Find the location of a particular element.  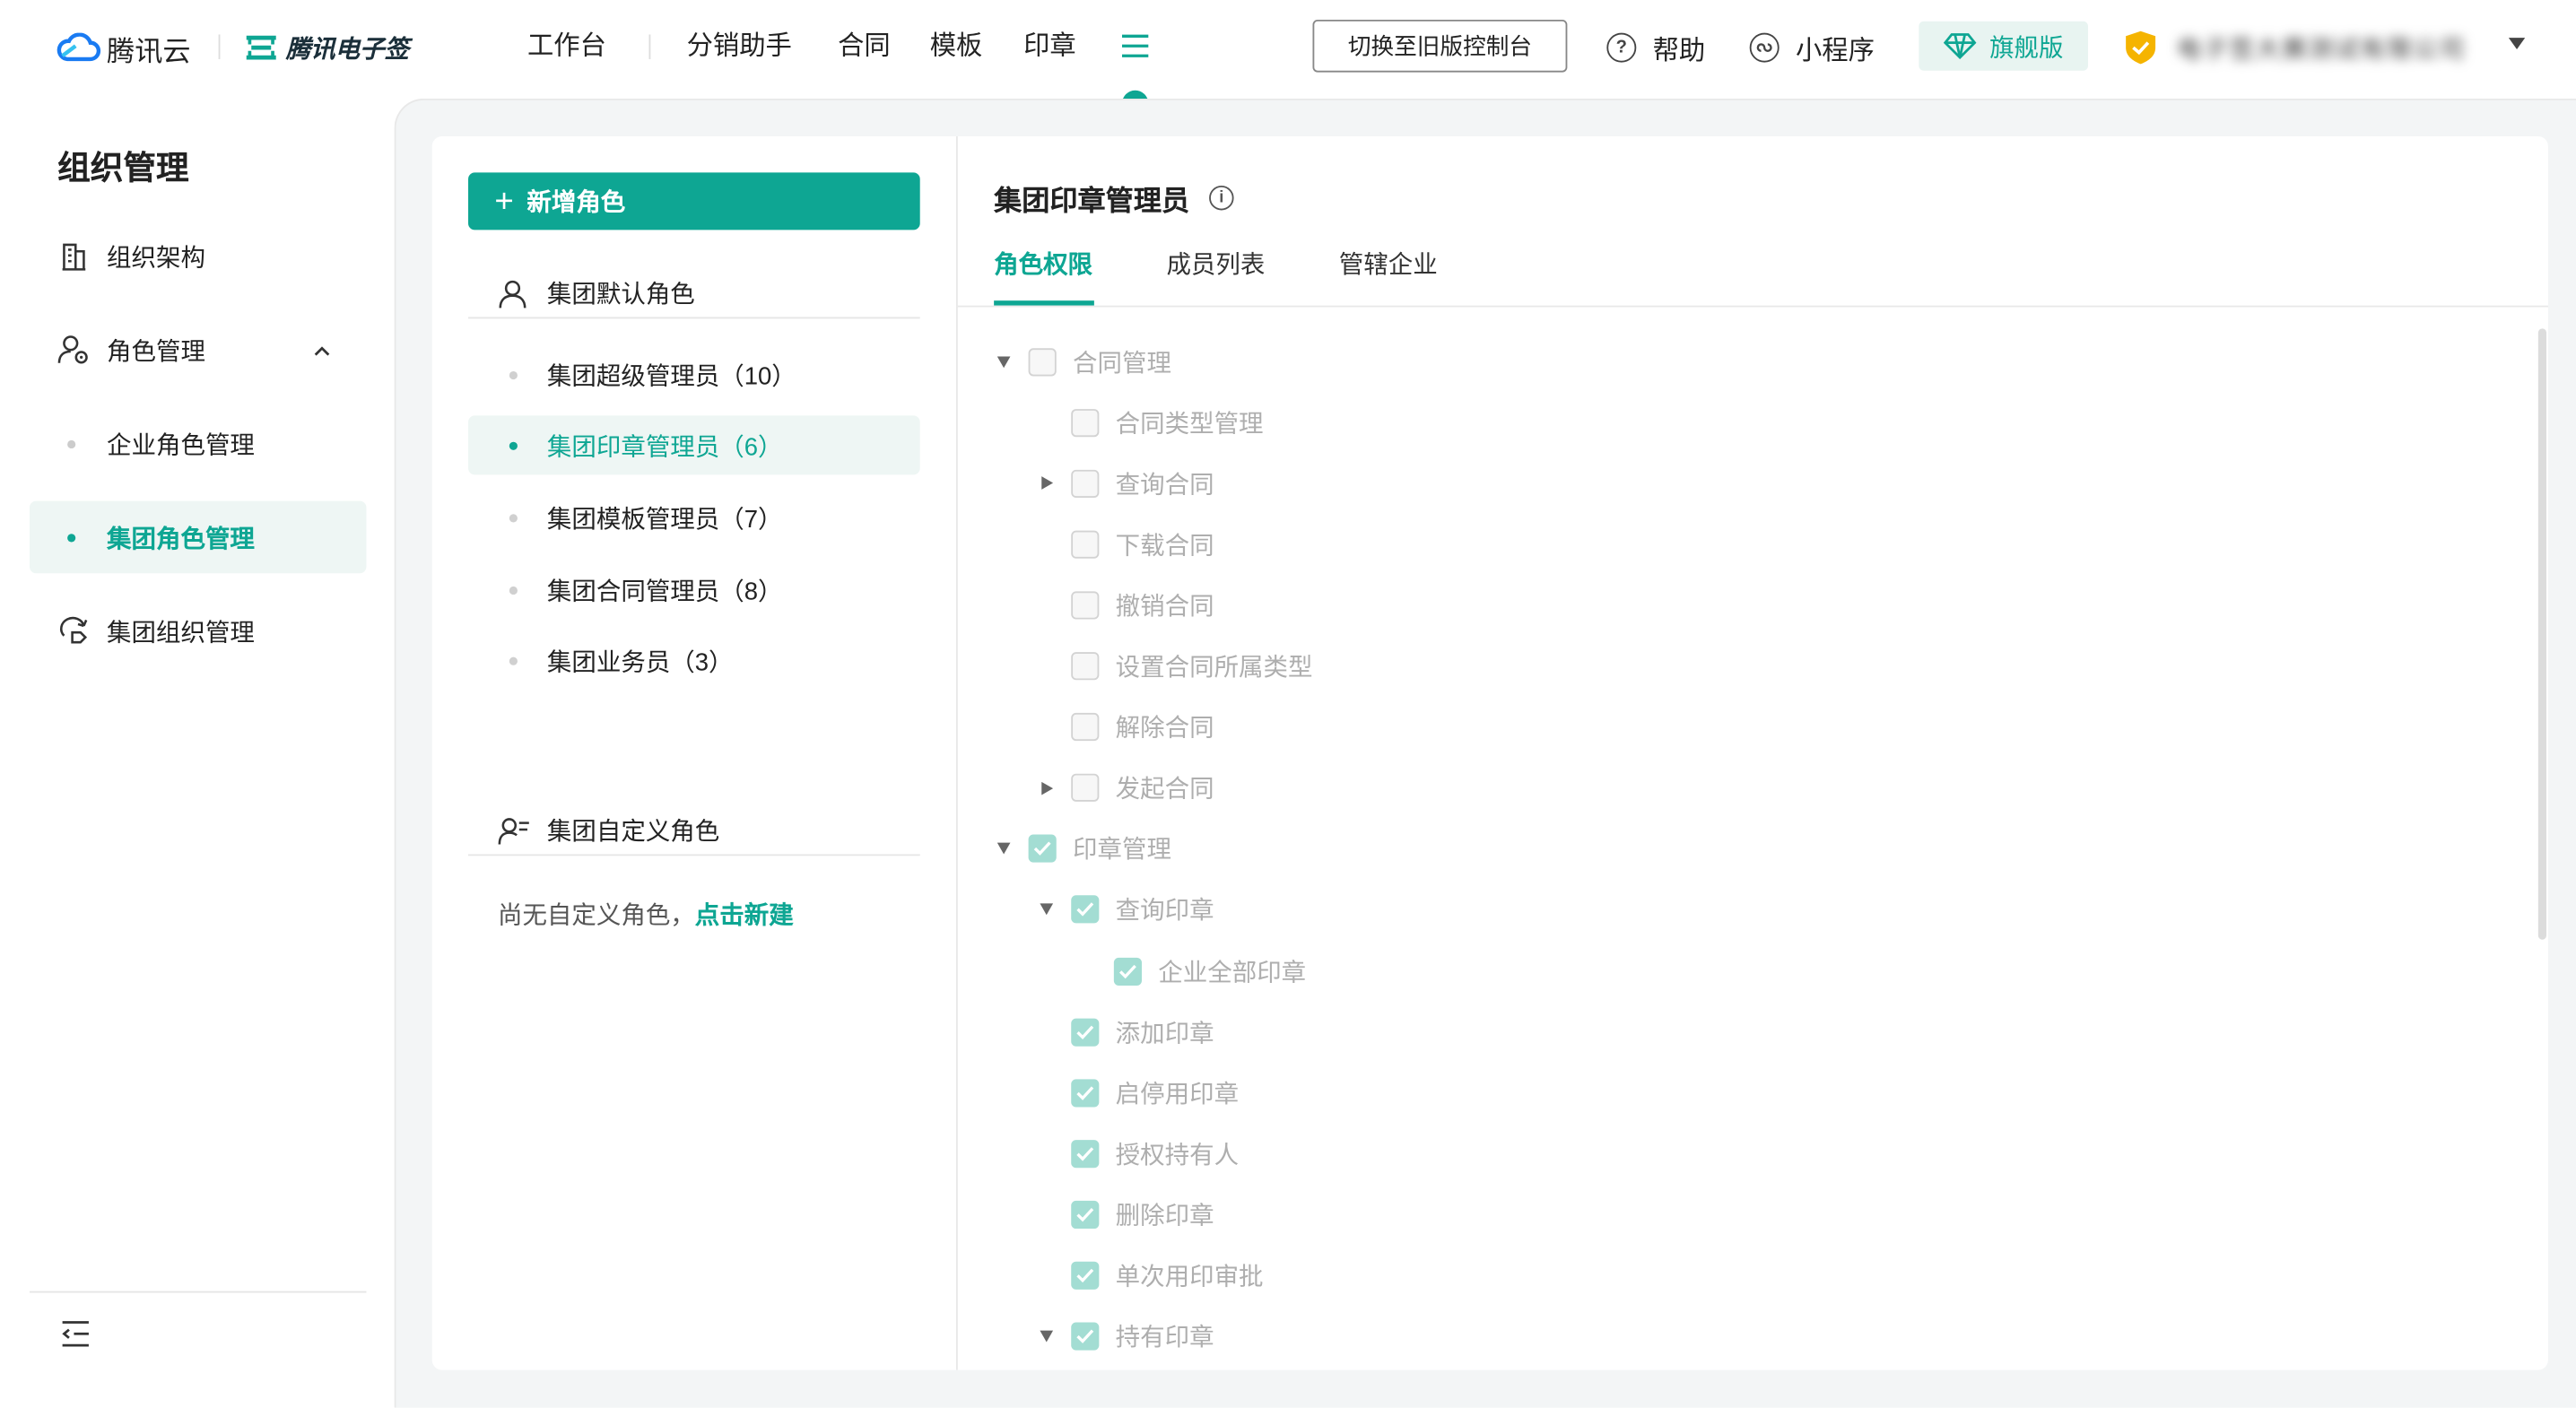

esign-logo: 腾讯电子签 is located at coordinates (327, 47).